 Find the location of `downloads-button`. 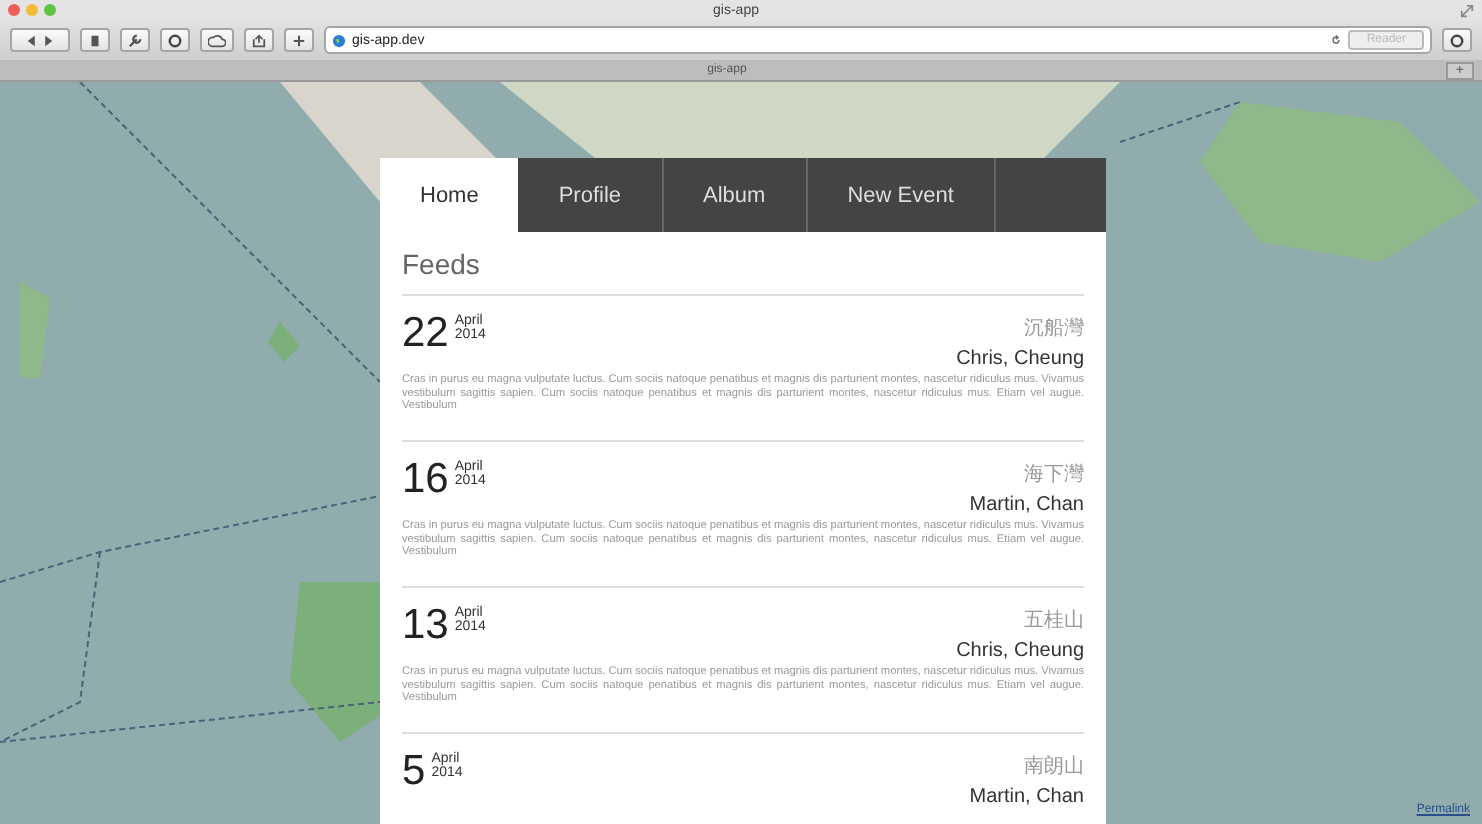

downloads-button is located at coordinates (1457, 40).